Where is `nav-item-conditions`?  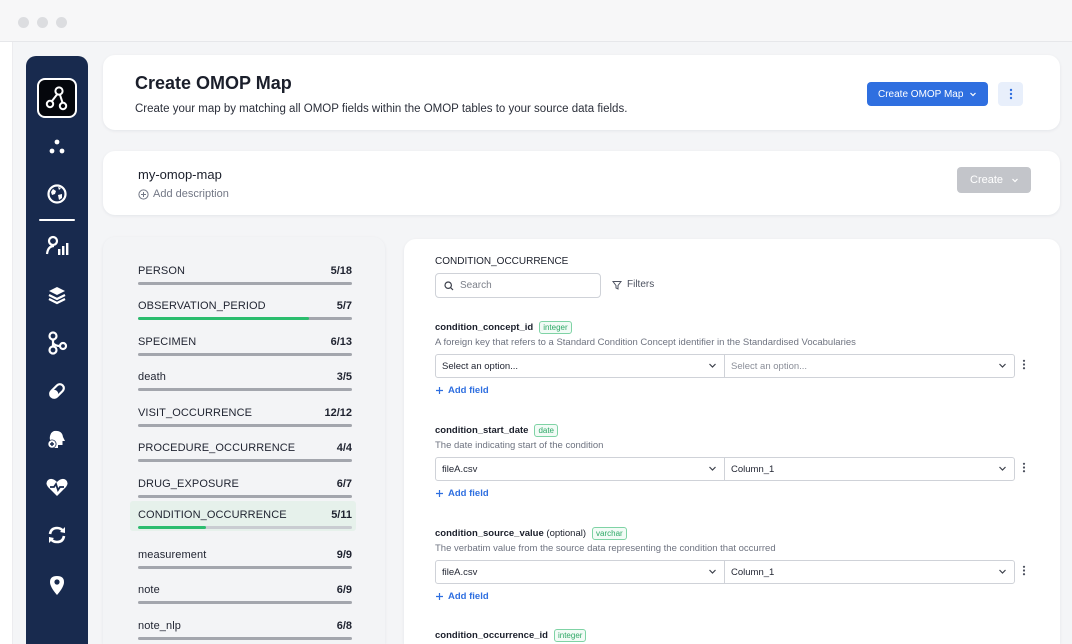
nav-item-conditions is located at coordinates (57, 439).